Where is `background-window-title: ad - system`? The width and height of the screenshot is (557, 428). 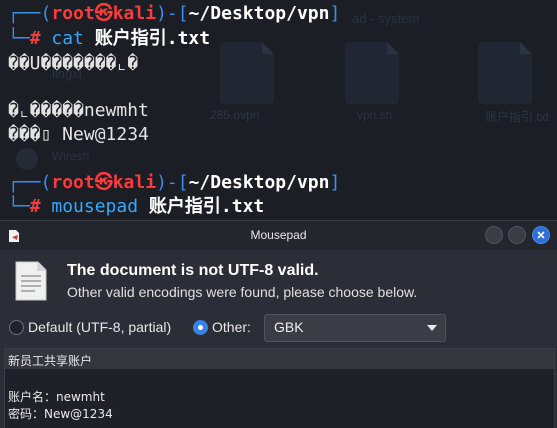 background-window-title: ad - system is located at coordinates (386, 18).